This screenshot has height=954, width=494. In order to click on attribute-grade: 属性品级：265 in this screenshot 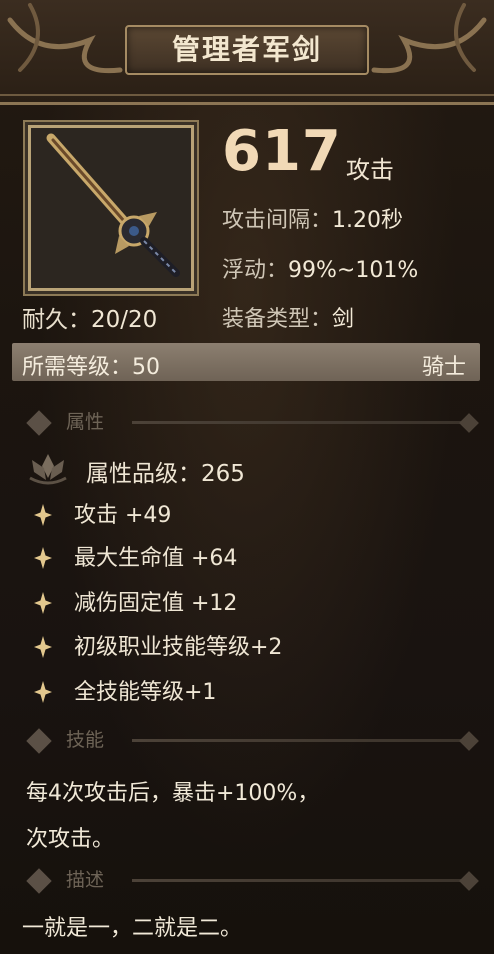, I will do `click(165, 471)`.